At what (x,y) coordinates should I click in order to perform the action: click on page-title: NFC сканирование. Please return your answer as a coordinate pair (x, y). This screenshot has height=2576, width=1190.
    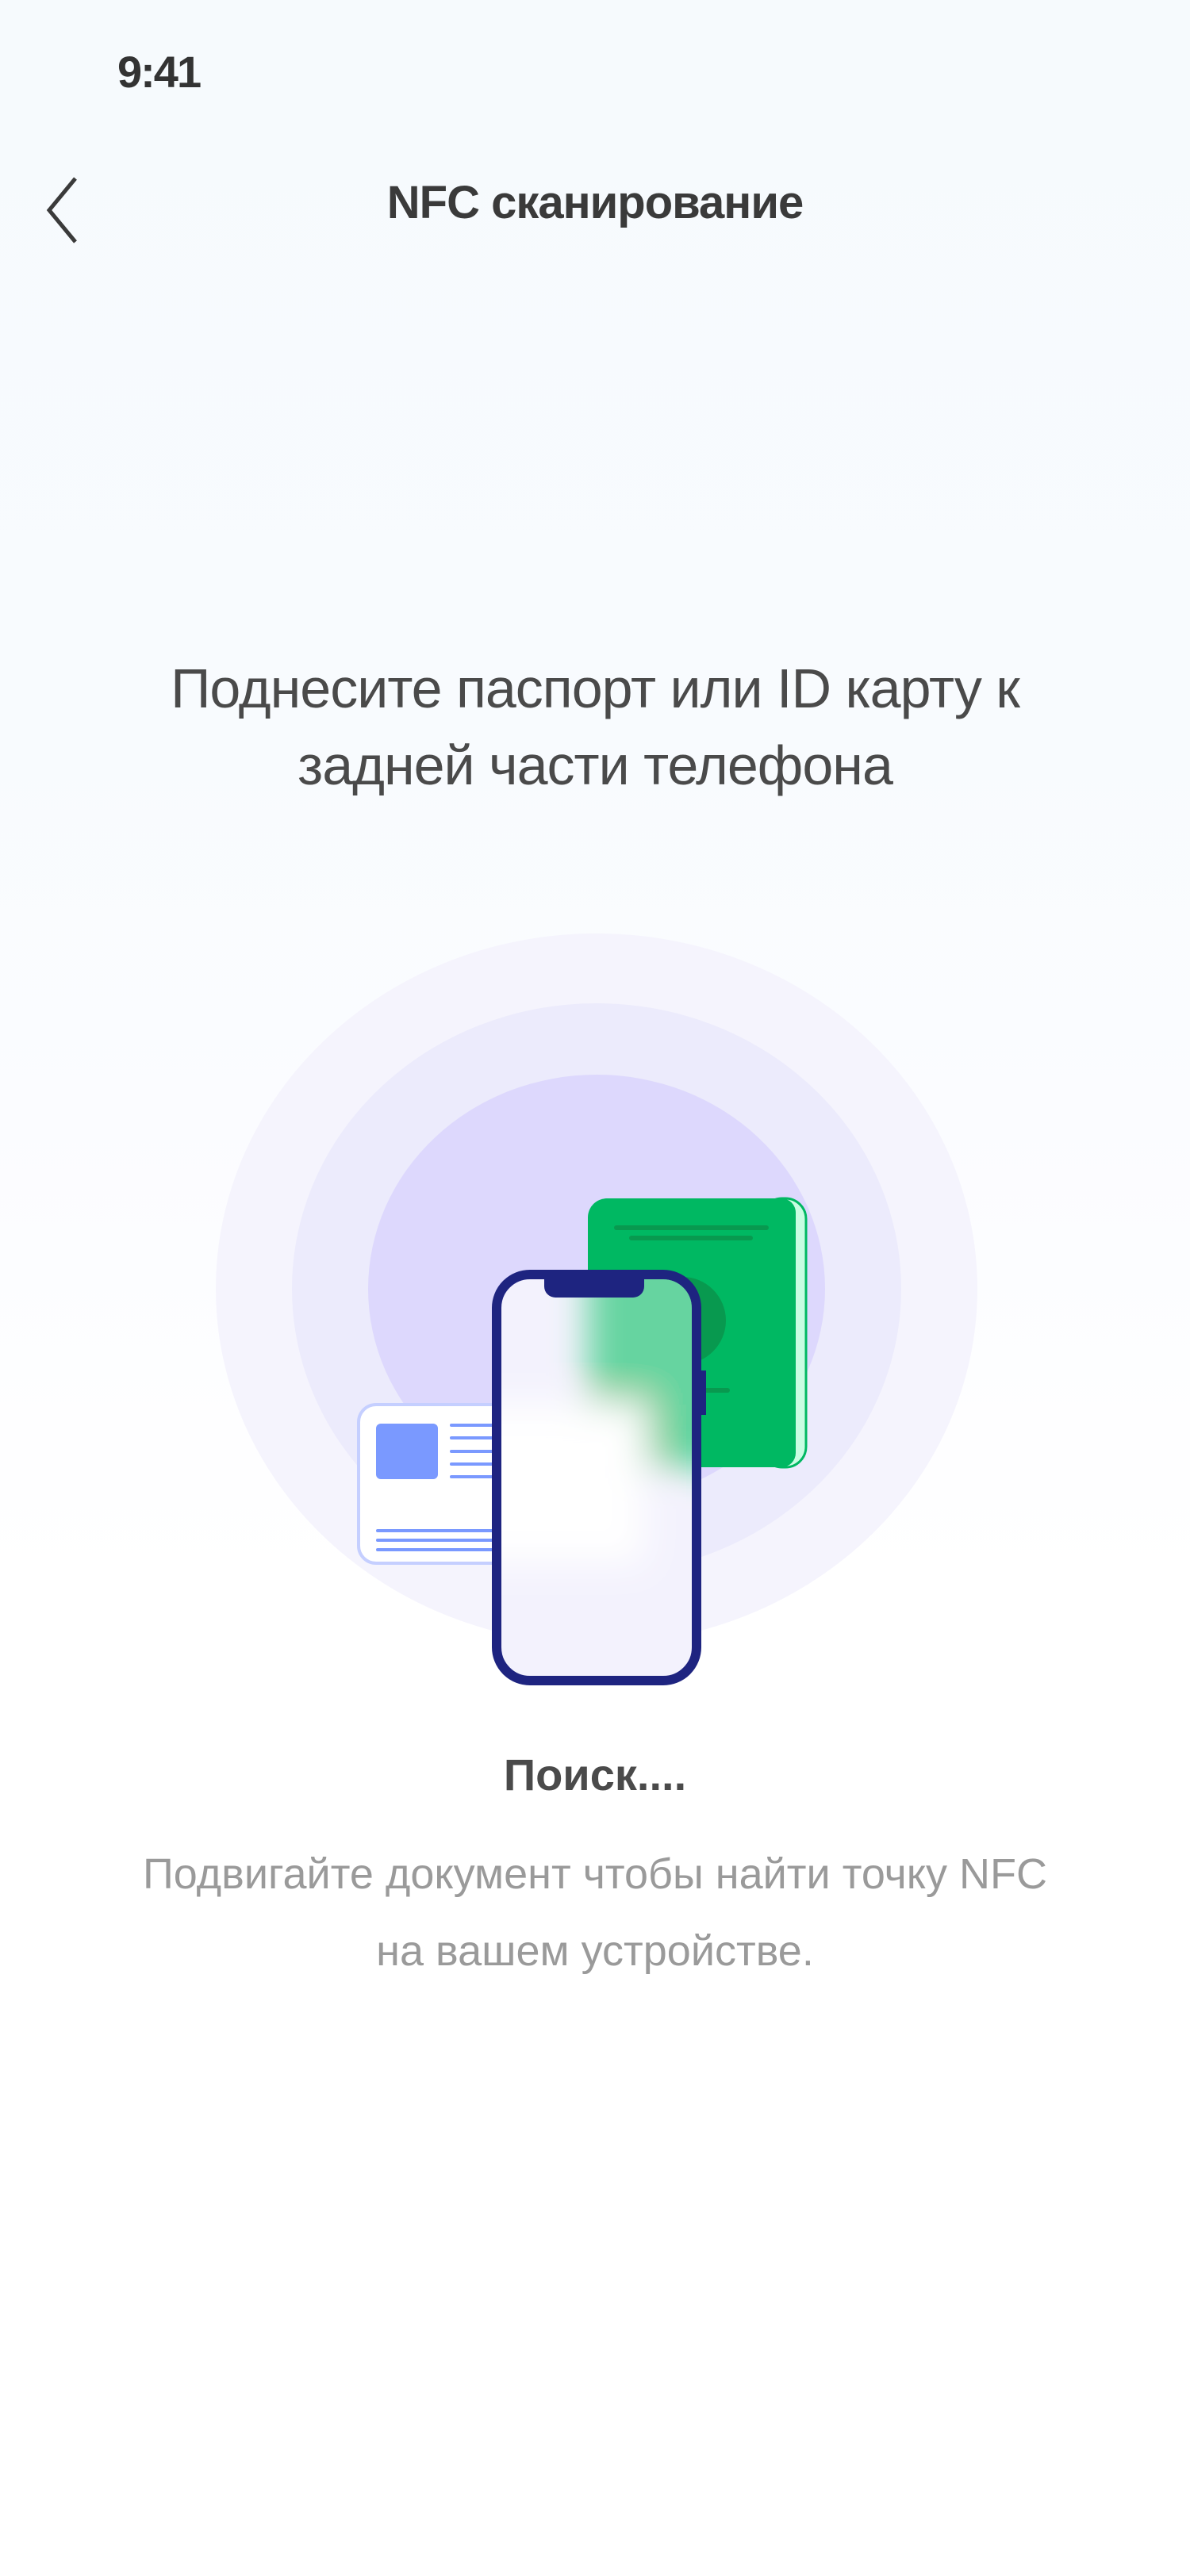
    Looking at the image, I should click on (595, 203).